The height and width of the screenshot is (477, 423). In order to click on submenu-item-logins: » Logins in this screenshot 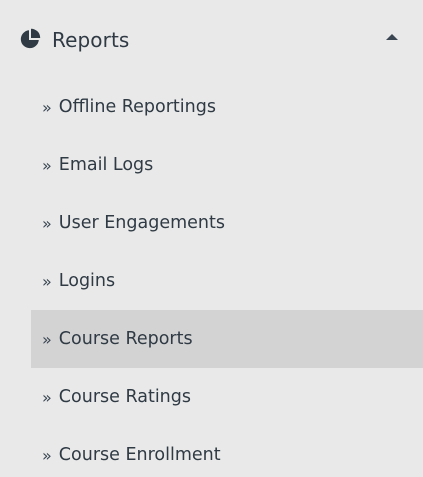, I will do `click(227, 281)`.